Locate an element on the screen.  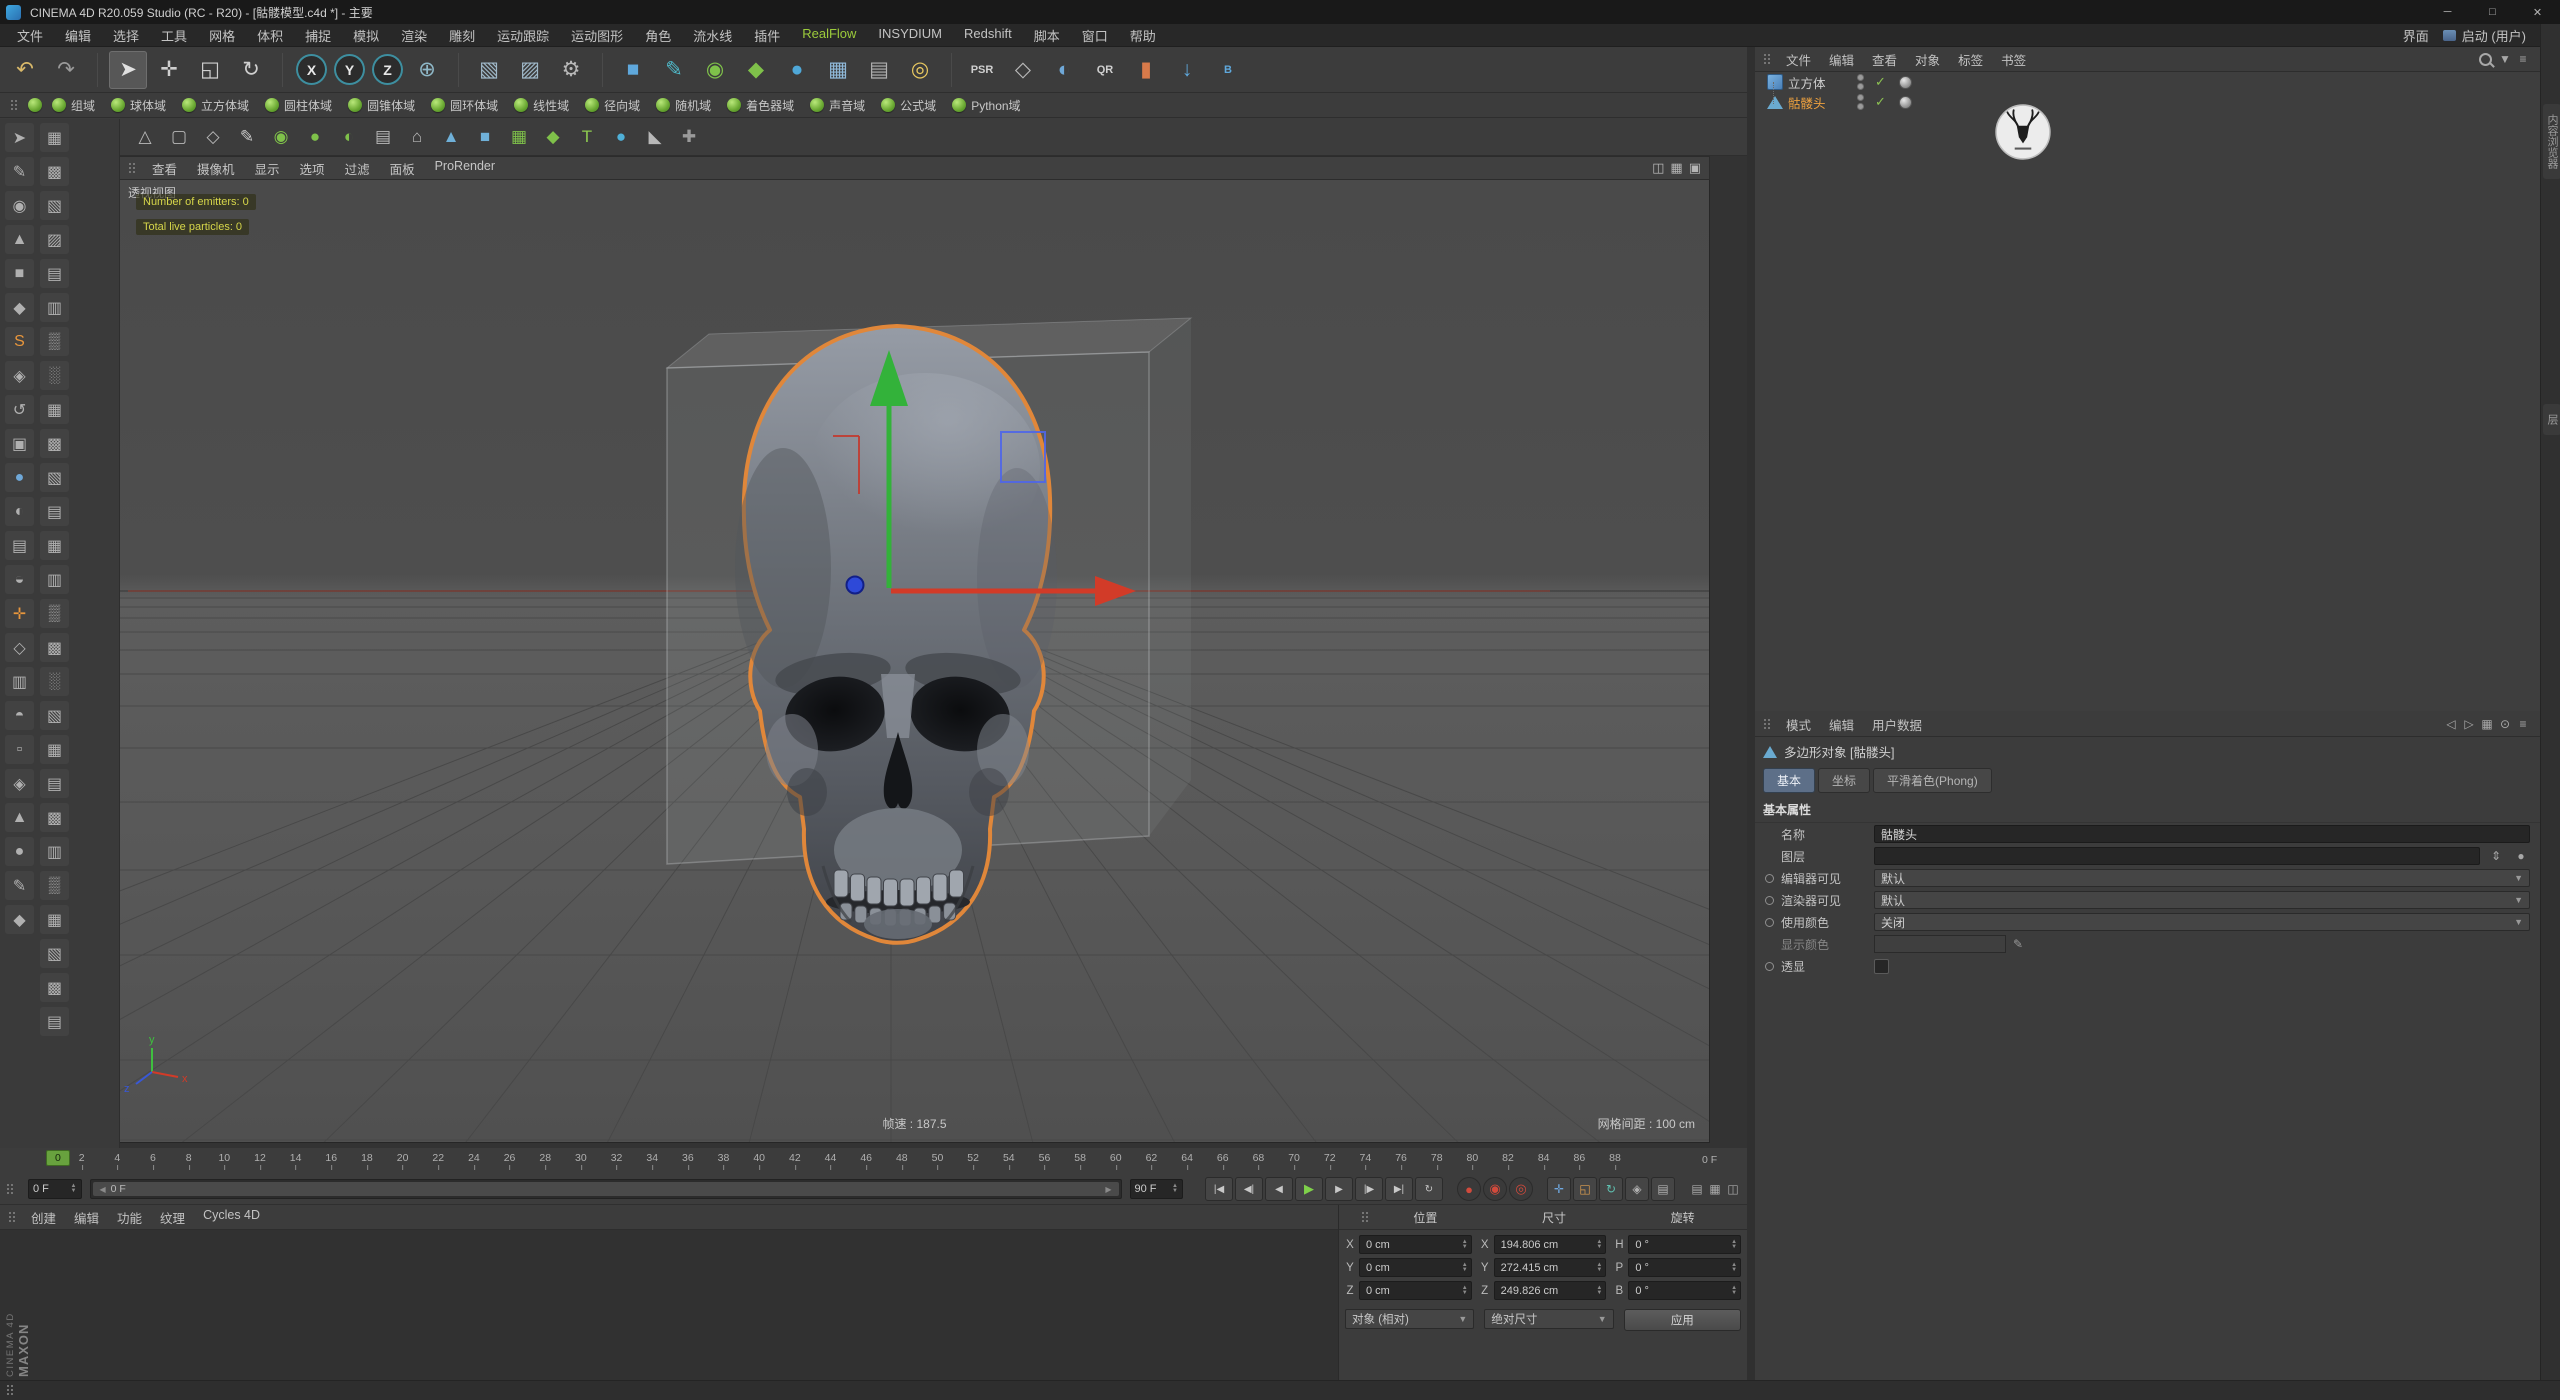
menubar-item: 工具 is located at coordinates (174, 35).